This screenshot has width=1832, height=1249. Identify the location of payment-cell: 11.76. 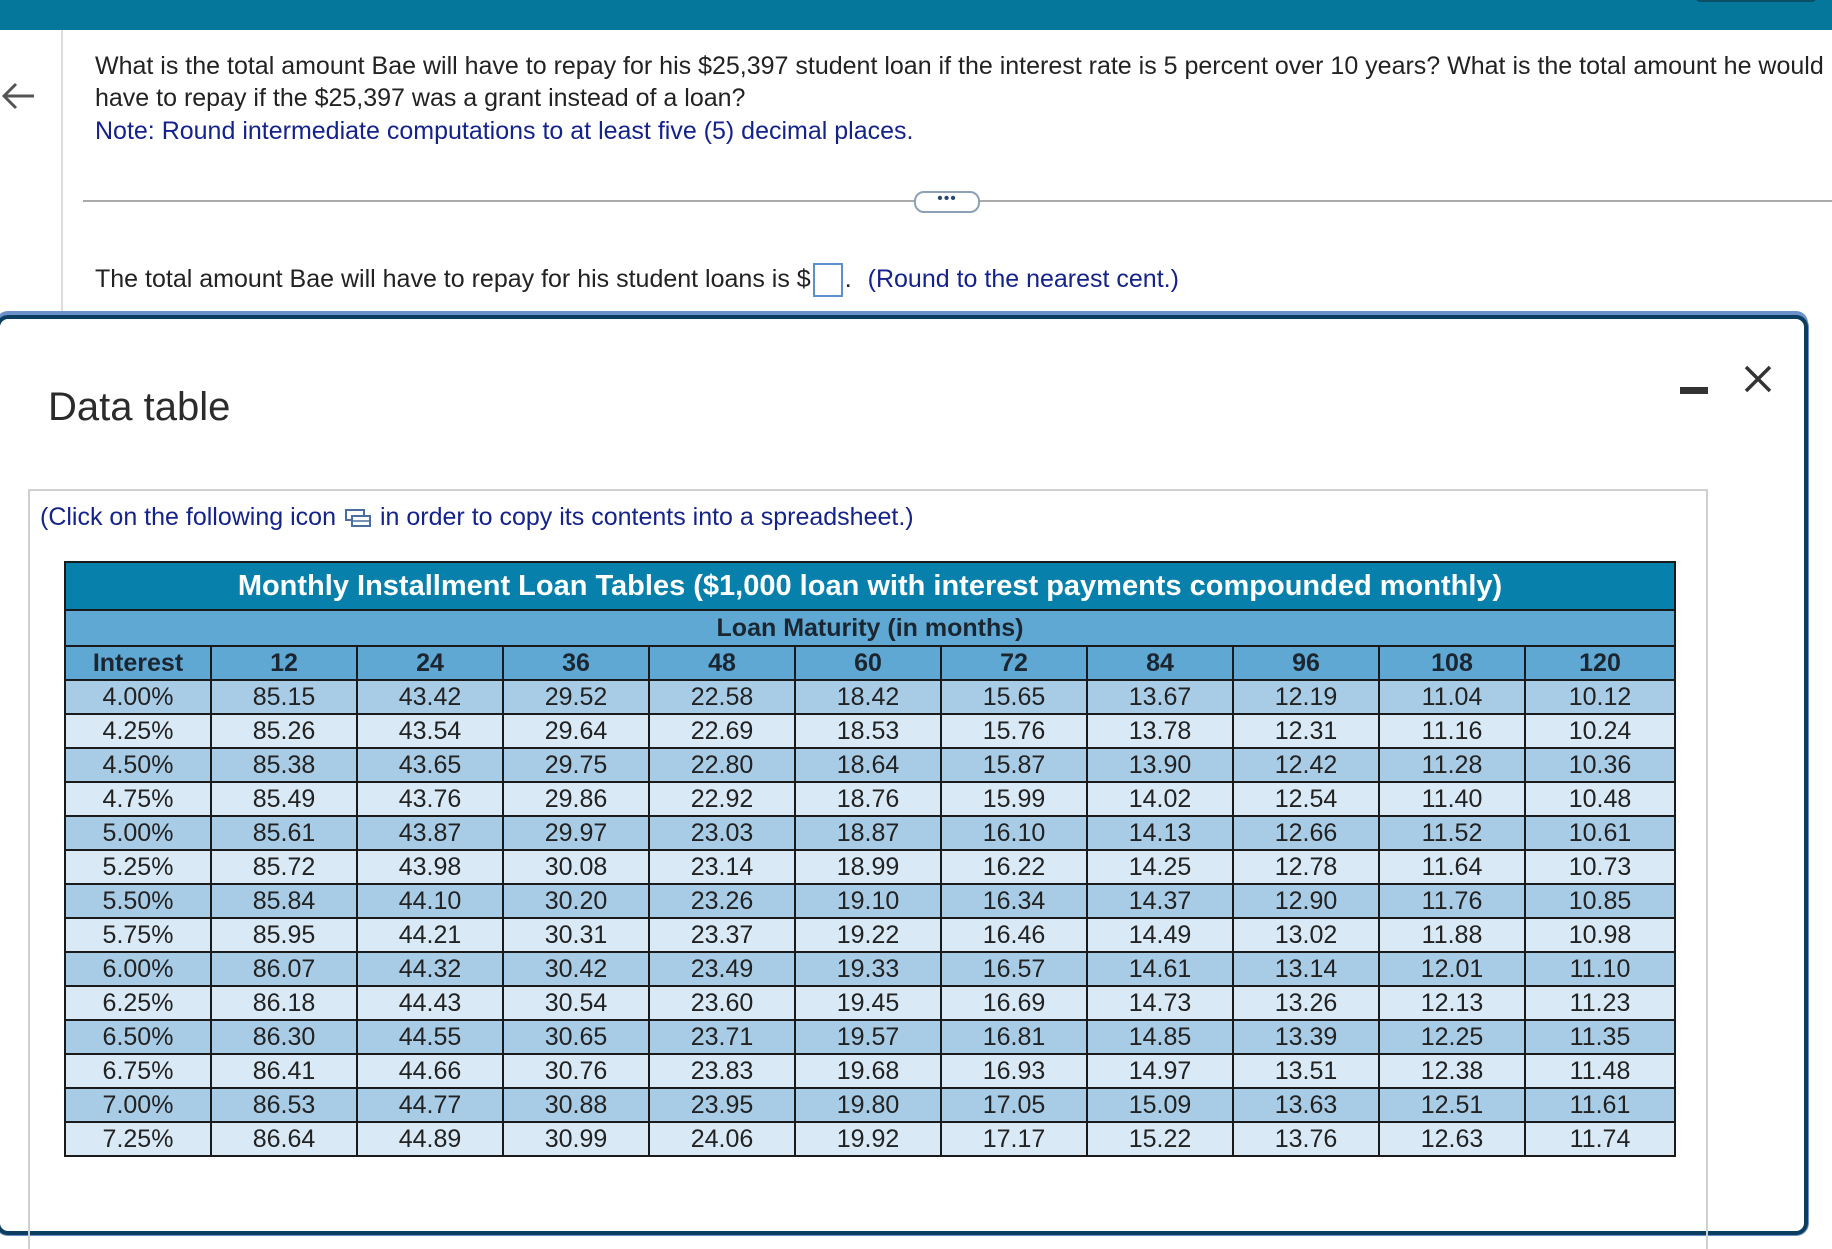
(1452, 901).